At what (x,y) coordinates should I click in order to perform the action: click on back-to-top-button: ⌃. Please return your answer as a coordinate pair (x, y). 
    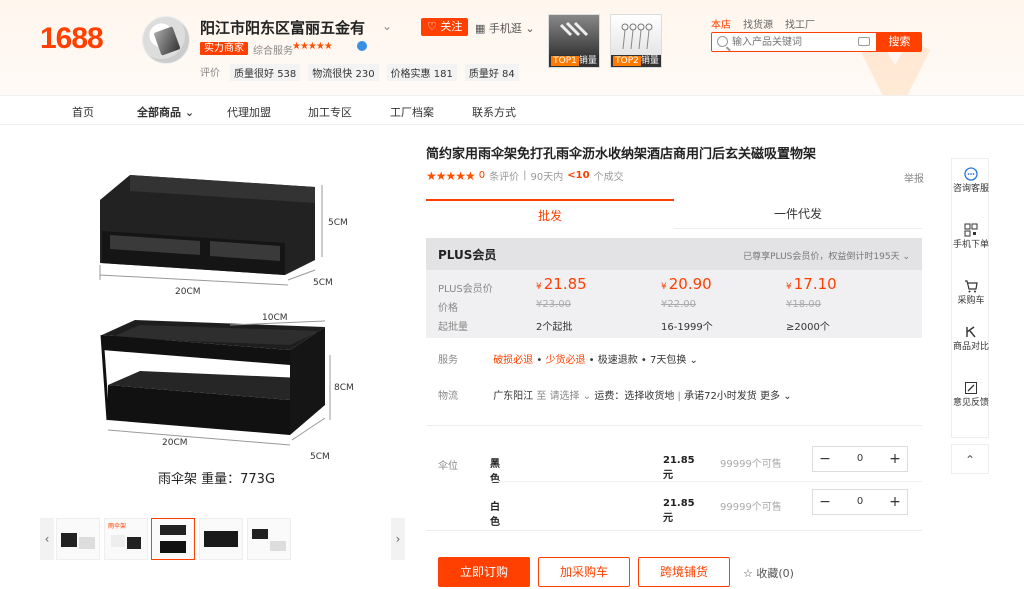
    Looking at the image, I should click on (970, 459).